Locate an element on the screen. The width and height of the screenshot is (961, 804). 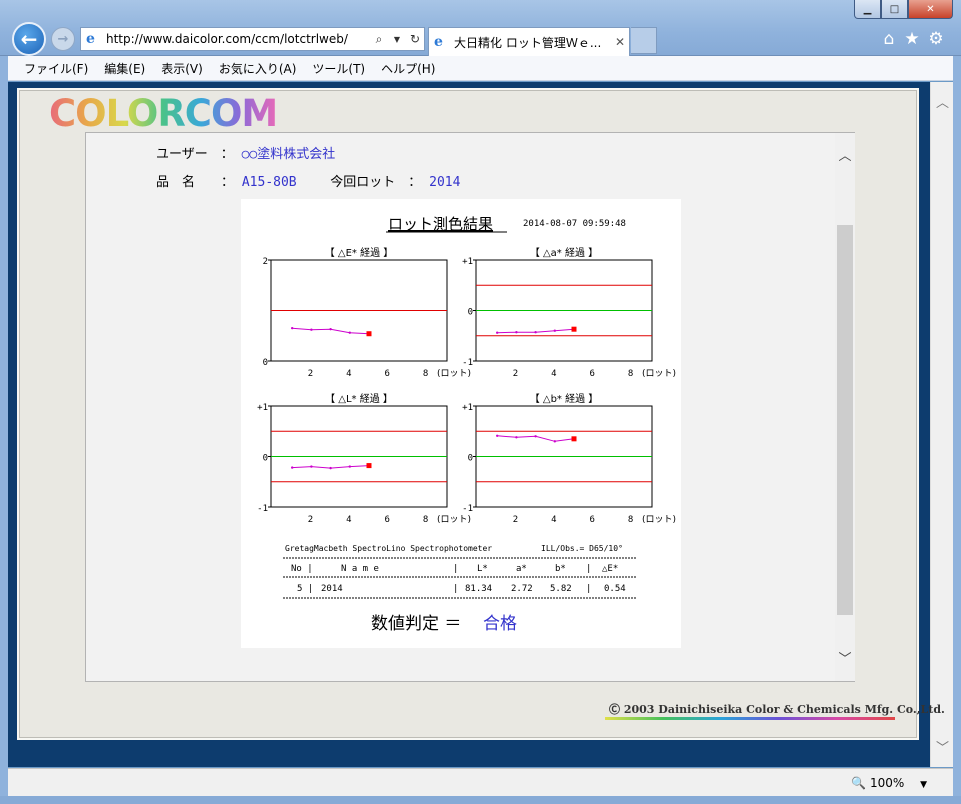
chart-title: 【 △b* 経過 】 is located at coordinates (564, 398).